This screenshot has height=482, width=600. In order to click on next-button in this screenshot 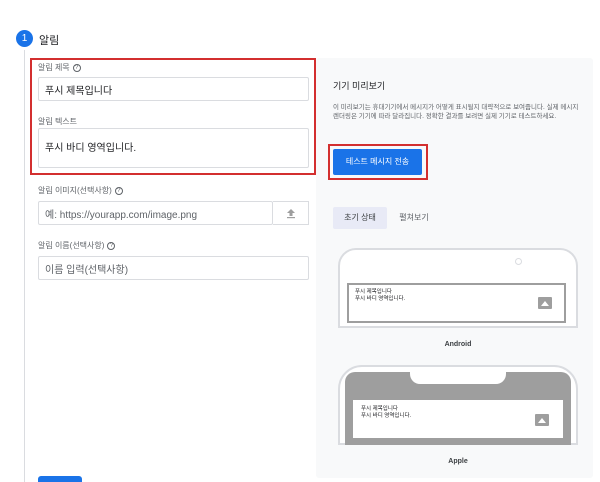, I will do `click(60, 479)`.